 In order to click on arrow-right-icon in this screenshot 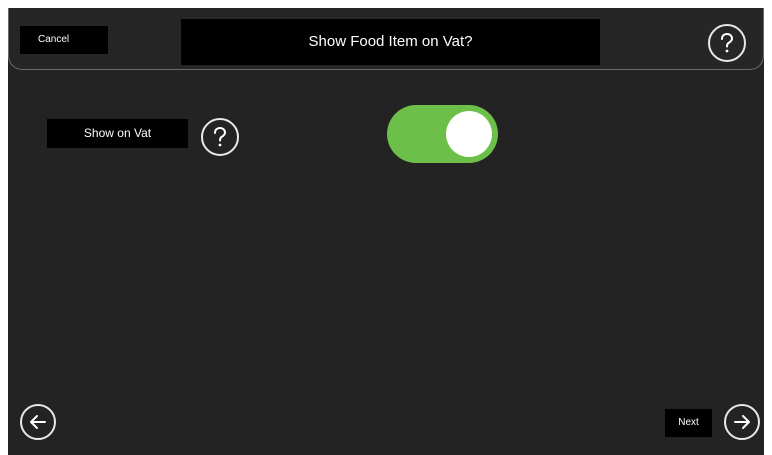, I will do `click(742, 422)`.